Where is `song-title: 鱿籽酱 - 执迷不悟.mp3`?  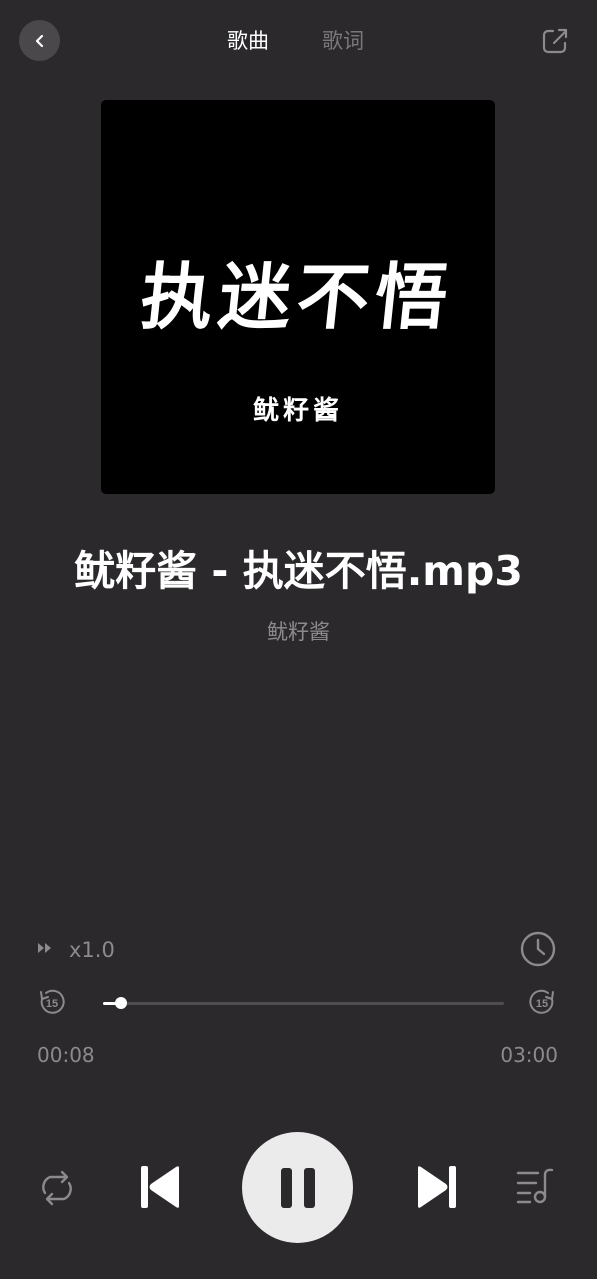 song-title: 鱿籽酱 - 执迷不悟.mp3 is located at coordinates (298, 571).